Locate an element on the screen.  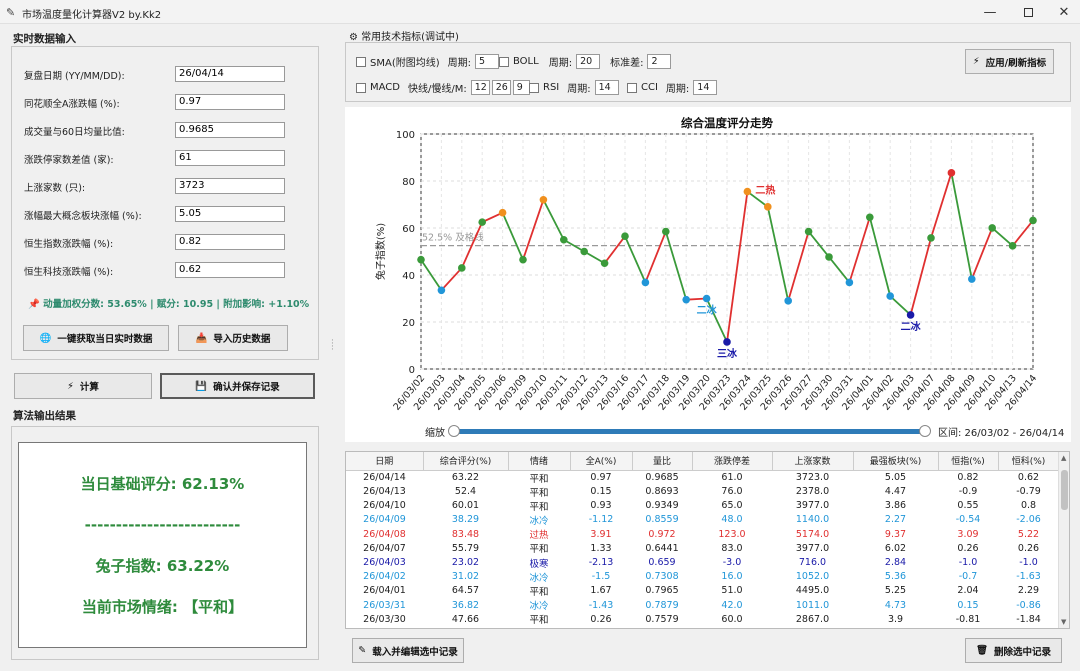
table-cell: 0.9349 is located at coordinates (662, 506).